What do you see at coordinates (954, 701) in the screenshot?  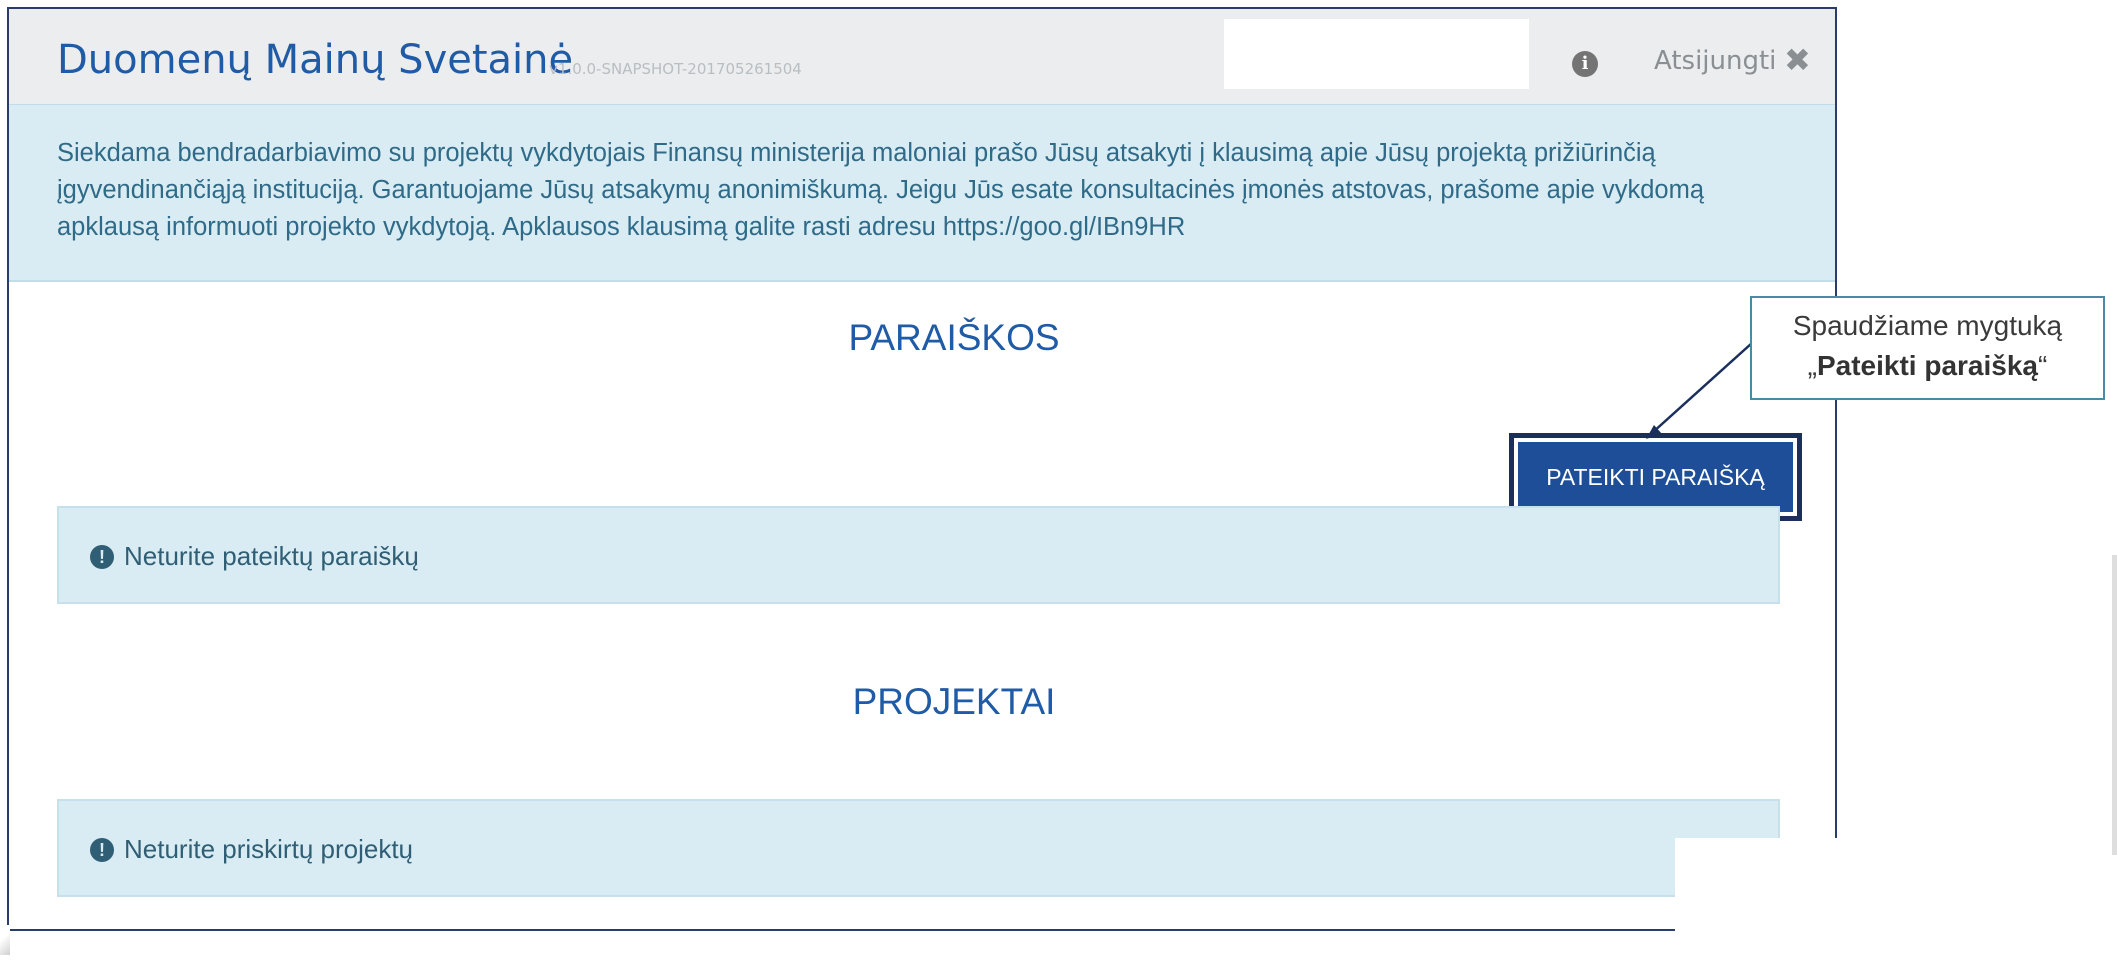 I see `projects-heading: PROJEKTAI` at bounding box center [954, 701].